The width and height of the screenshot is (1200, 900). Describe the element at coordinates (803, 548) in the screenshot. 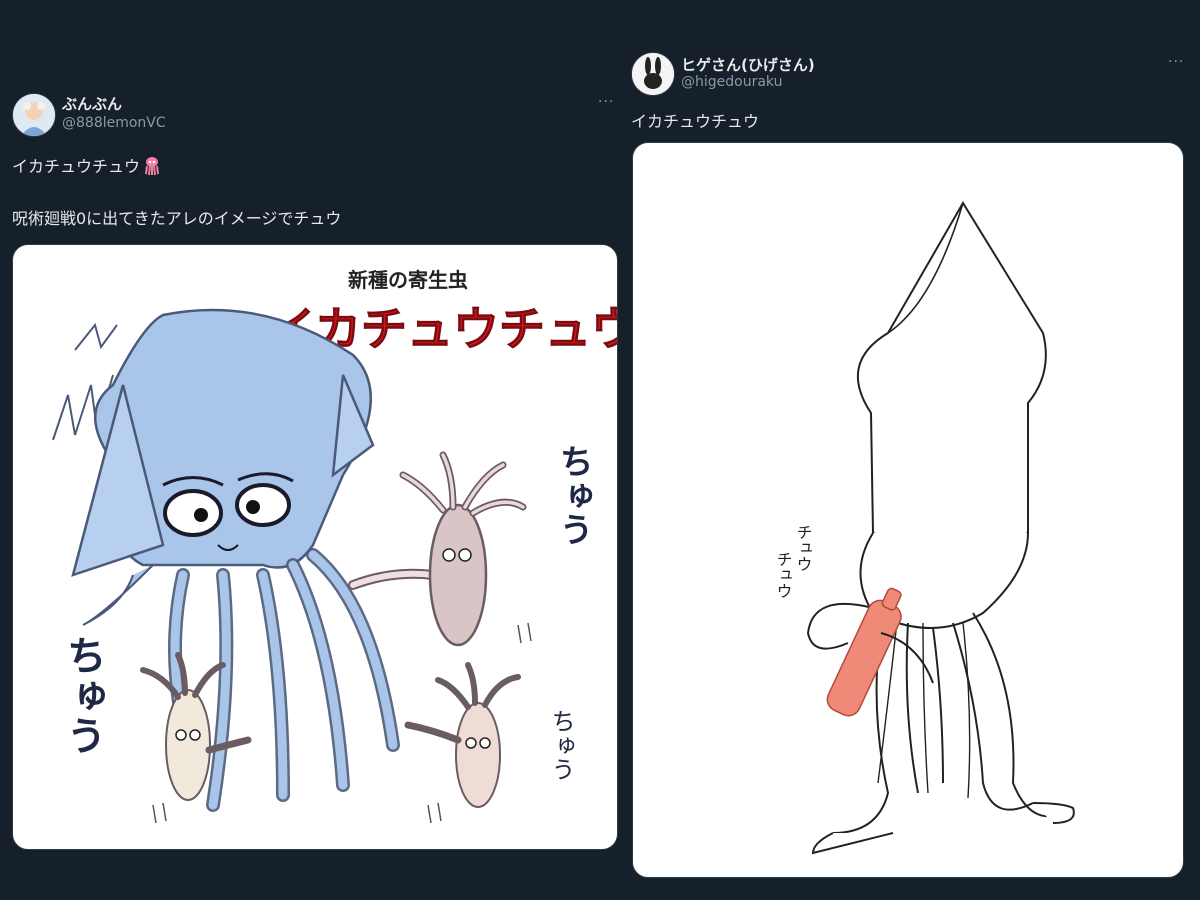

I see `sound-effect-1: チュウ` at that location.